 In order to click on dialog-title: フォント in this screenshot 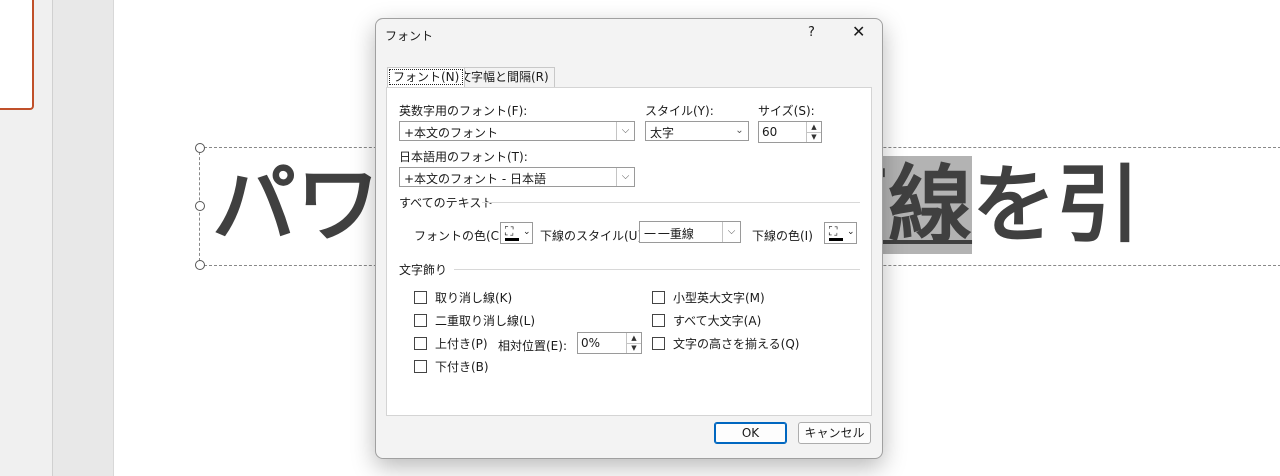, I will do `click(409, 36)`.